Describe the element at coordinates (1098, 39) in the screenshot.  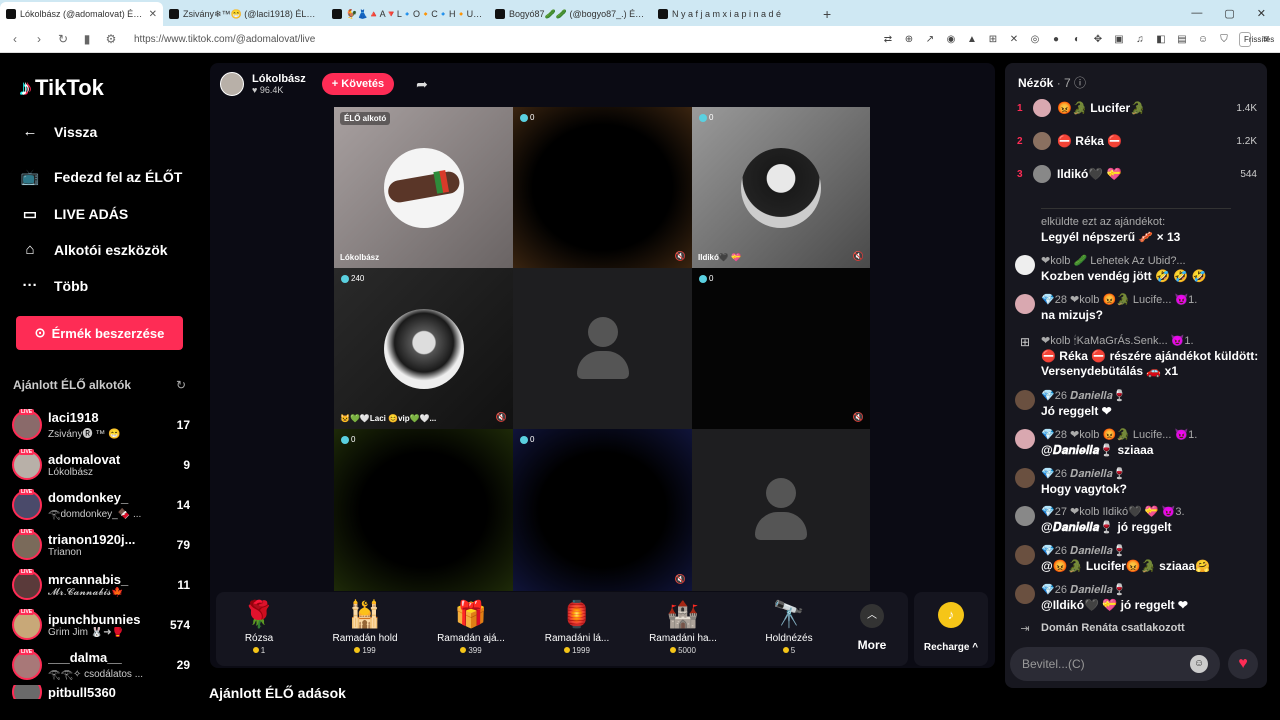
I see `puzzle-icon: ✥` at that location.